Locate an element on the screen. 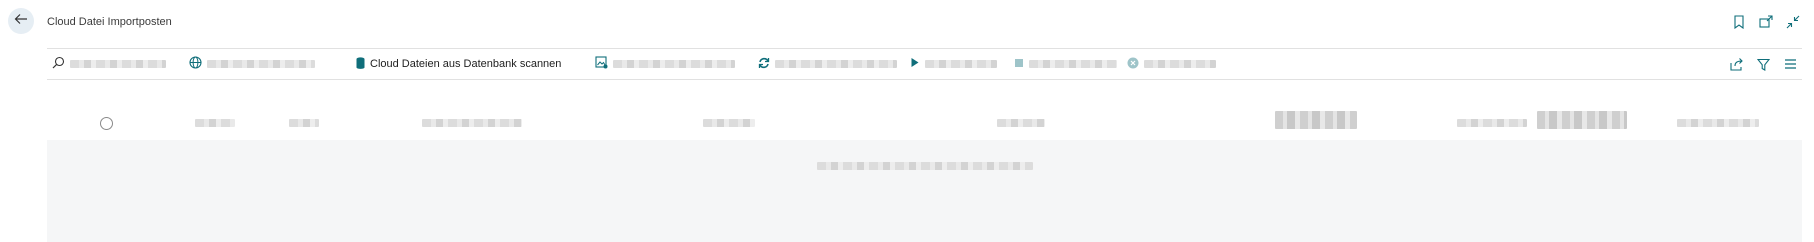 The height and width of the screenshot is (242, 1814). arrow-left-icon is located at coordinates (21, 21).